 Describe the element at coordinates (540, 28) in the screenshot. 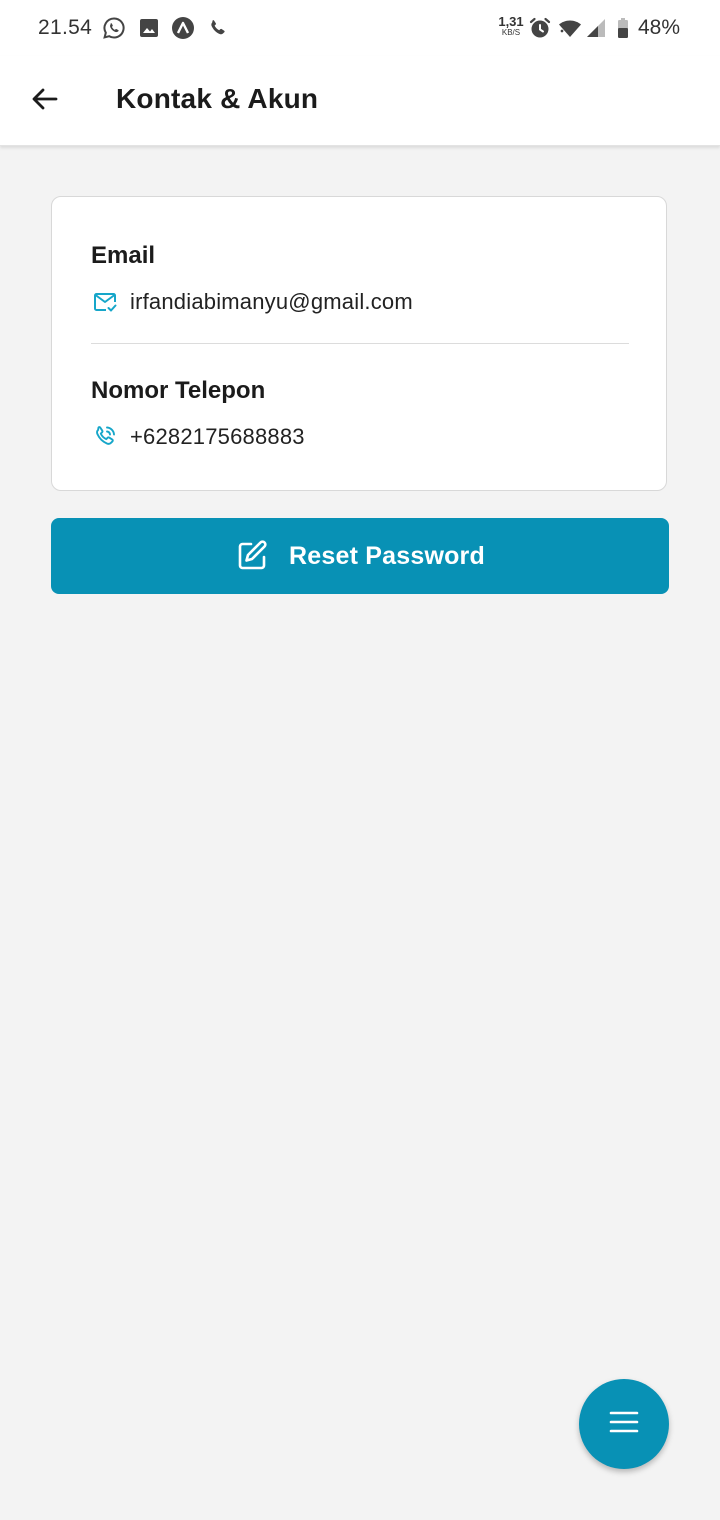

I see `alarm-icon` at that location.